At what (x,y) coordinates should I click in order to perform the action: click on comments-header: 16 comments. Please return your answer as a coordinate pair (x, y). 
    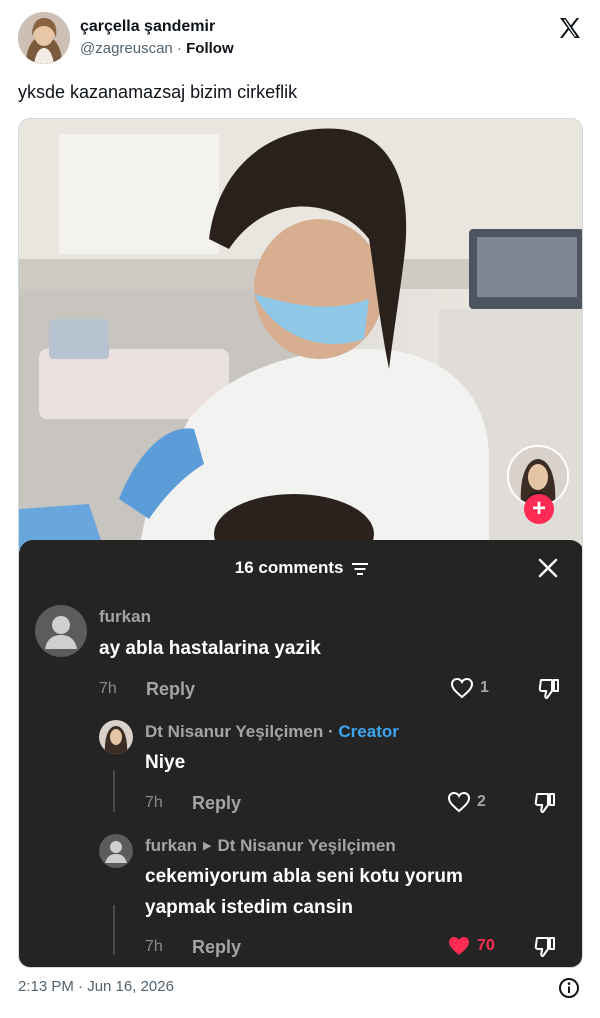
    Looking at the image, I should click on (300, 568).